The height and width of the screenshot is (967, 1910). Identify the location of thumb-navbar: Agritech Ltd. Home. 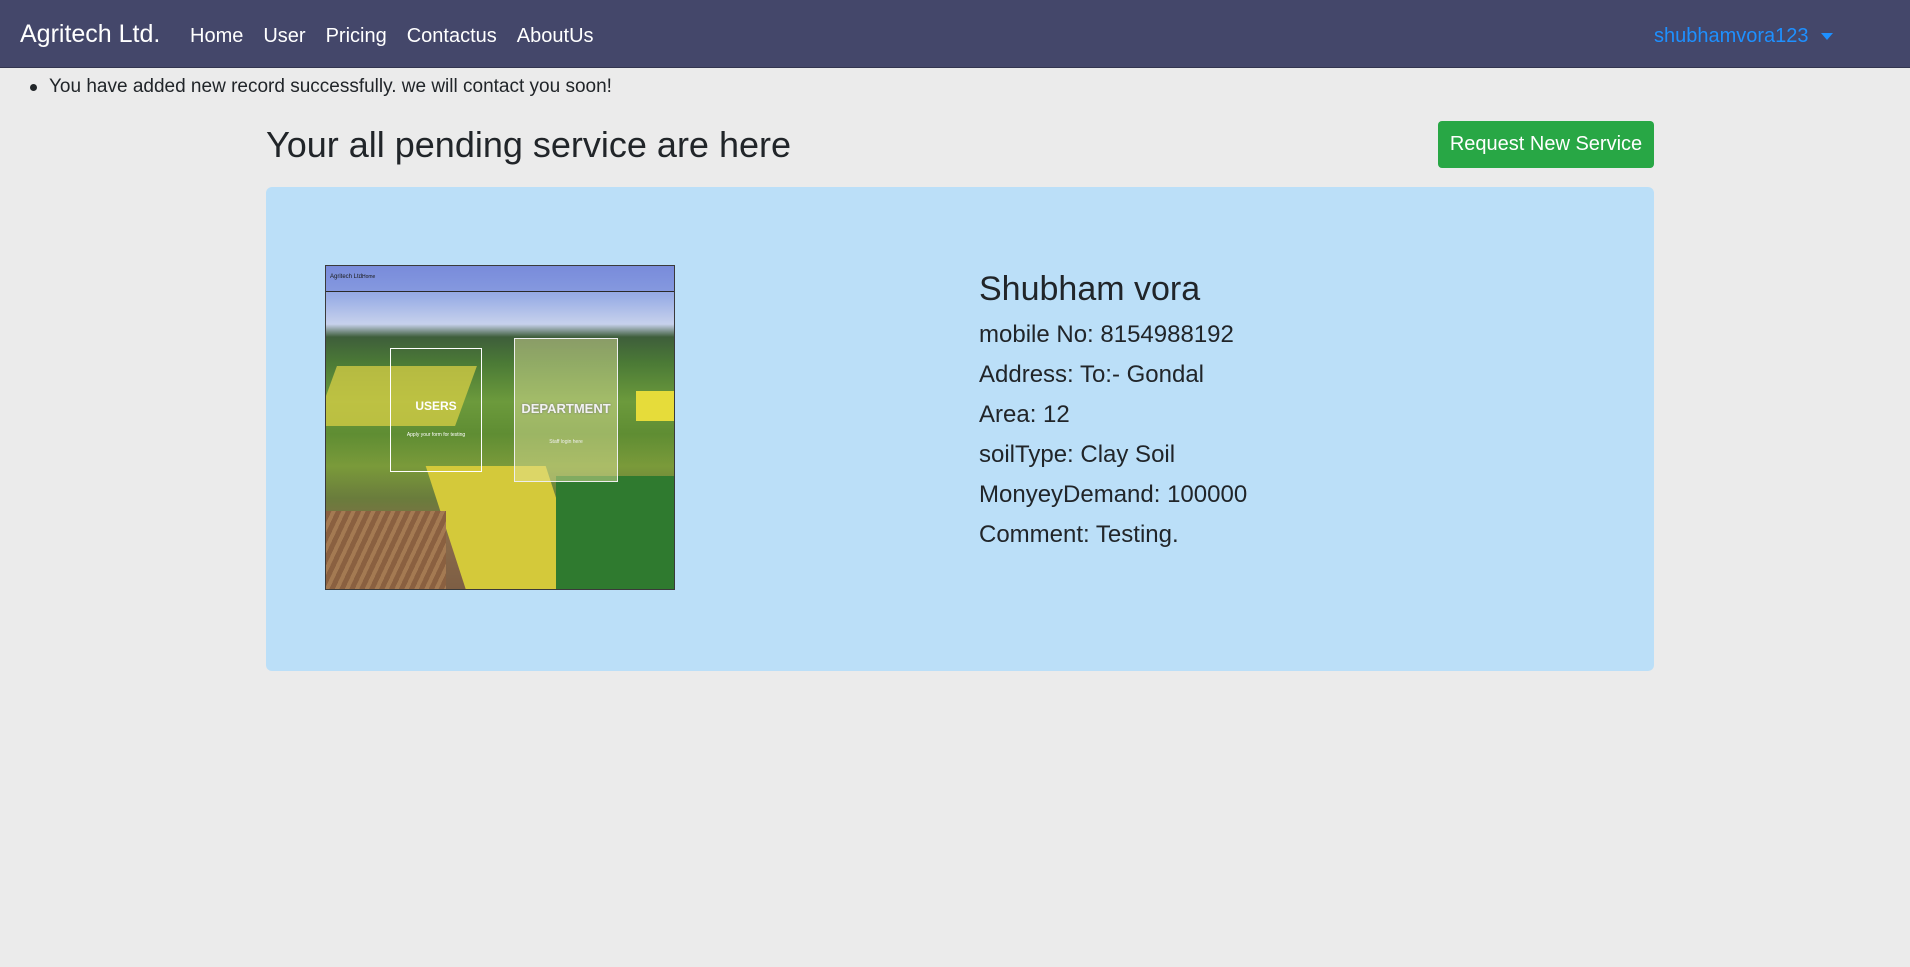
(500, 279).